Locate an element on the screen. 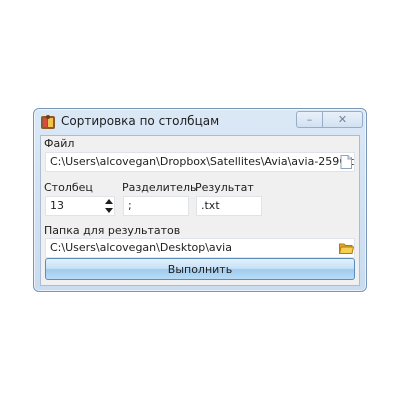 The image size is (400, 400). result-label: Результат is located at coordinates (224, 187).